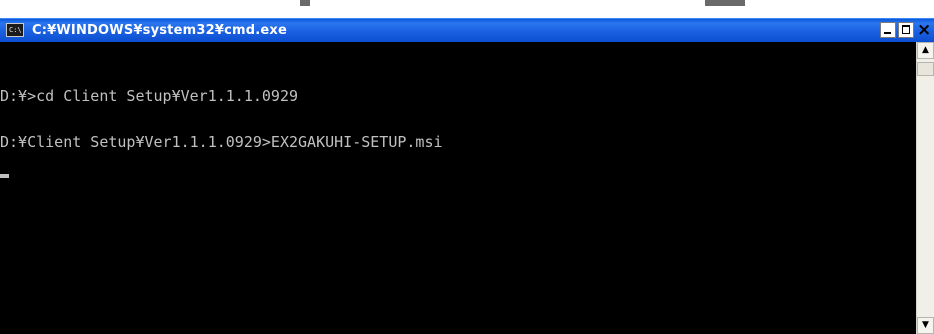 The height and width of the screenshot is (334, 934). I want to click on maximize-icon, so click(906, 29).